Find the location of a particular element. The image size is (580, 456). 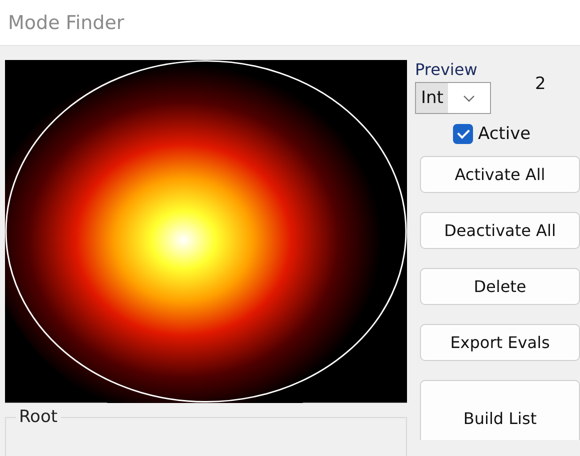

action-button: Export Evals is located at coordinates (500, 342).